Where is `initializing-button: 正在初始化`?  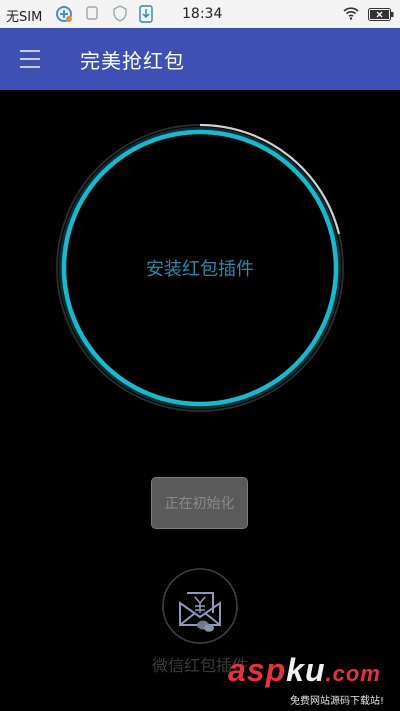 initializing-button: 正在初始化 is located at coordinates (199, 503).